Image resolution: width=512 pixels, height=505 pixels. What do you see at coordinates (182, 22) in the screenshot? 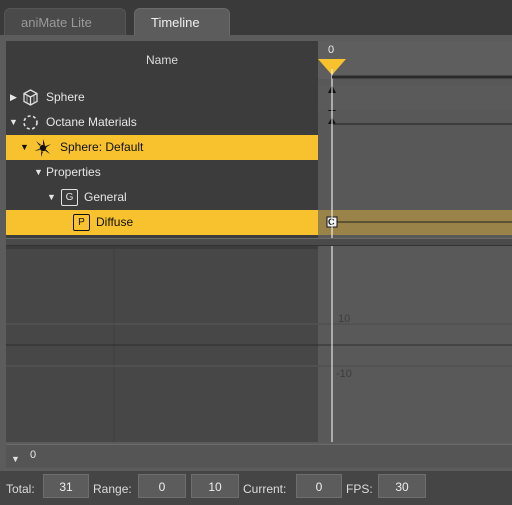
I see `tab-timeline: Timeline` at bounding box center [182, 22].